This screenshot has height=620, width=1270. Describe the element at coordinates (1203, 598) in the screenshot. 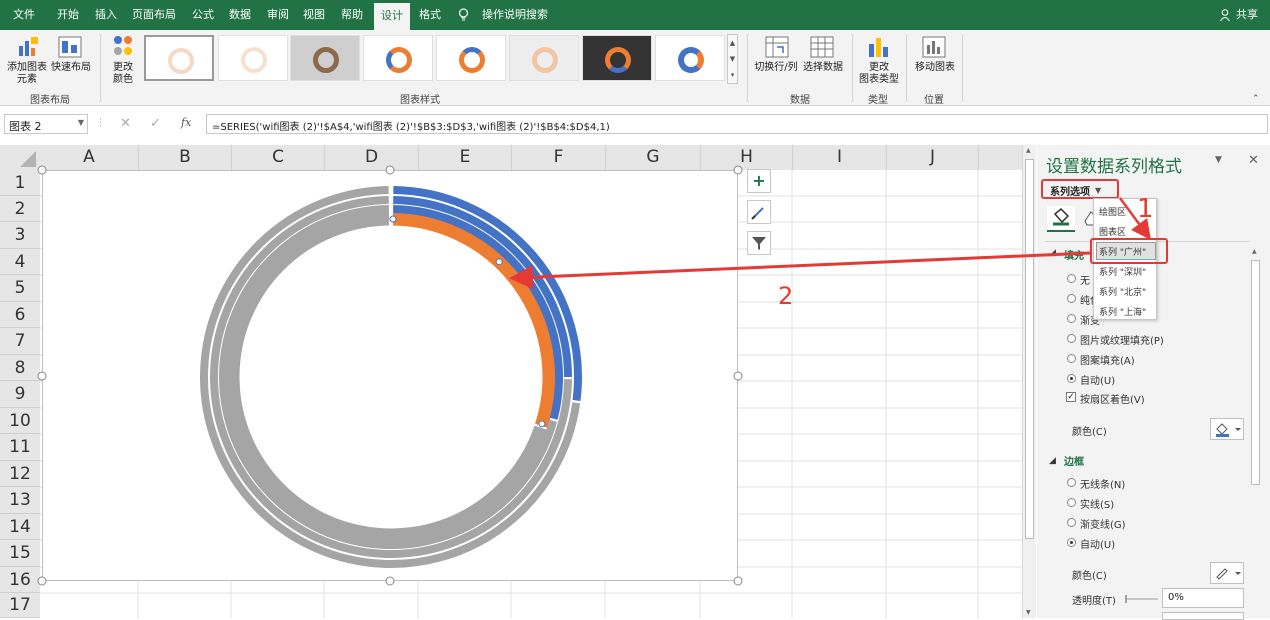

I see `transparency-input: 0%` at that location.